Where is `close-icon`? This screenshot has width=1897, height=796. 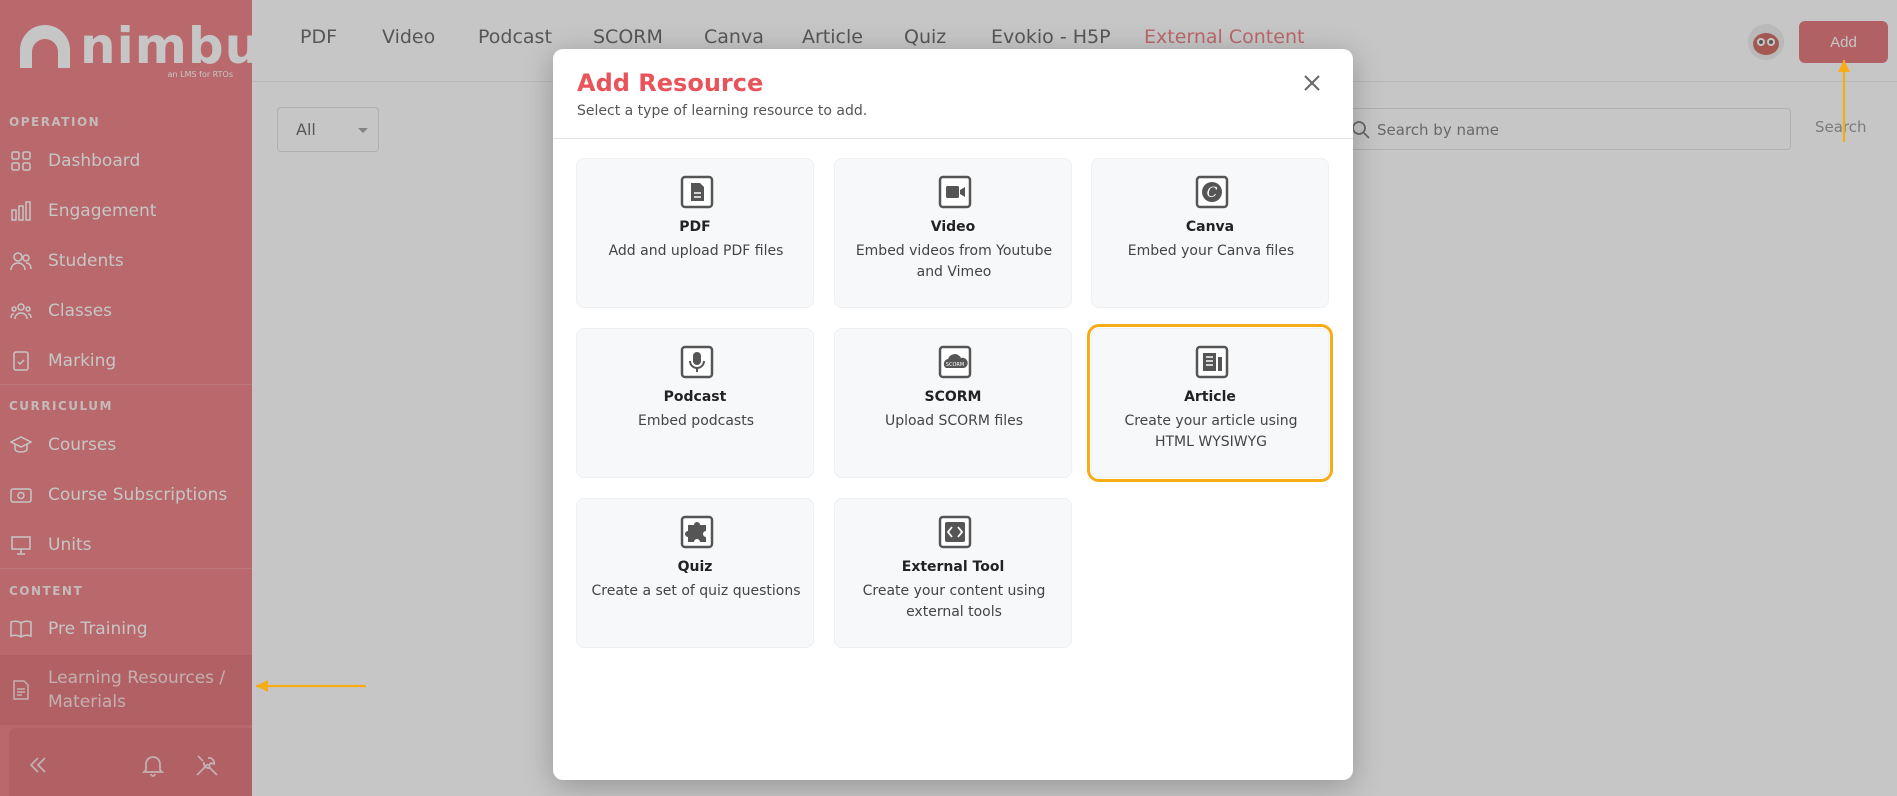
close-icon is located at coordinates (1312, 83).